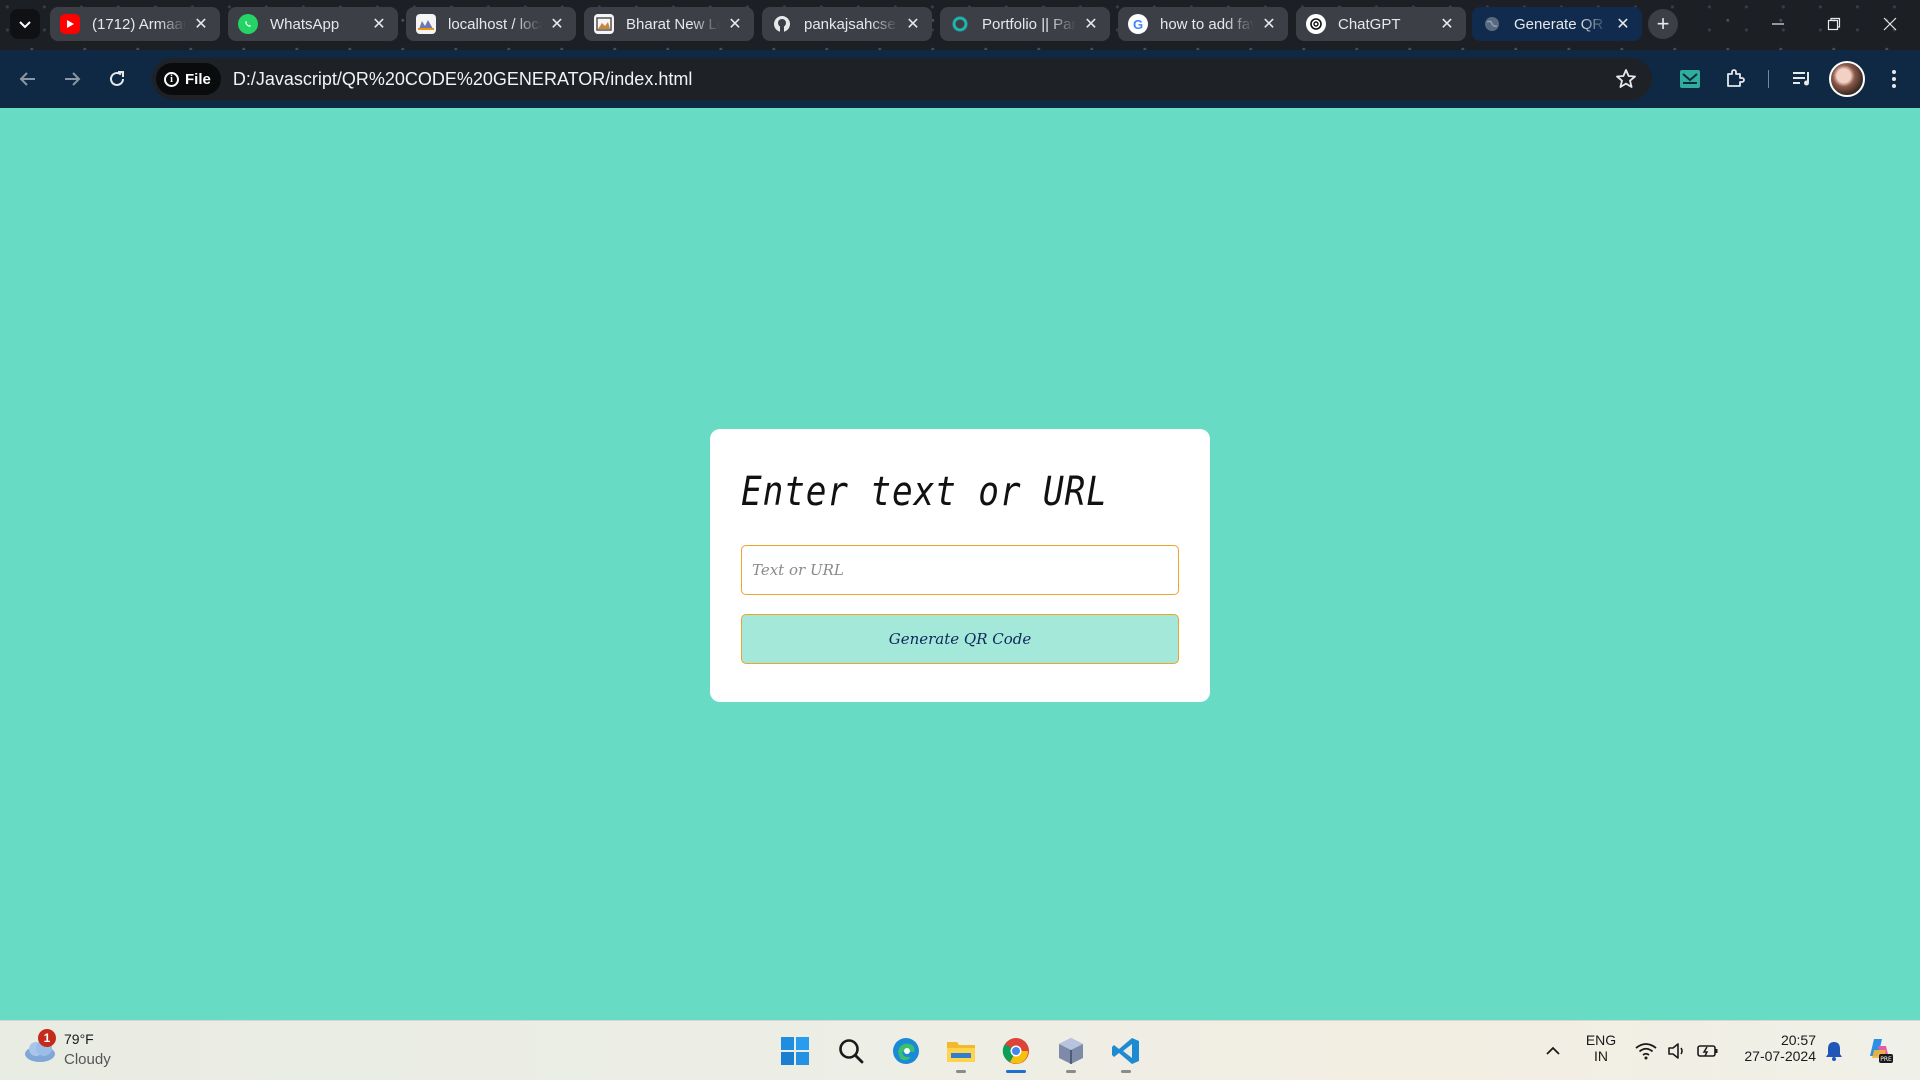  I want to click on clock-date: 27-07-2024, so click(1780, 1056).